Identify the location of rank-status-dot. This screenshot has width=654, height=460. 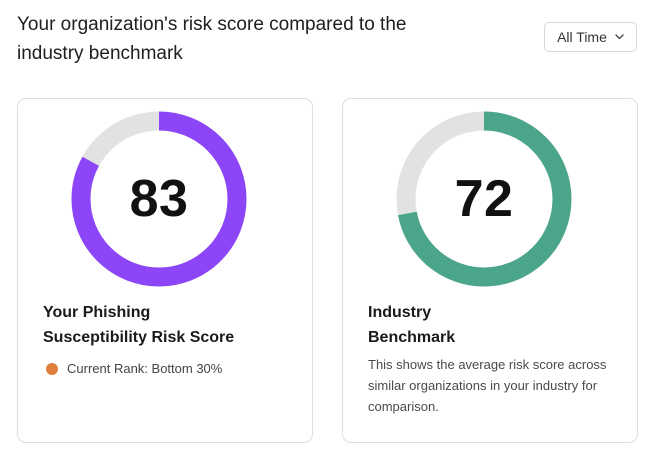
(52, 368).